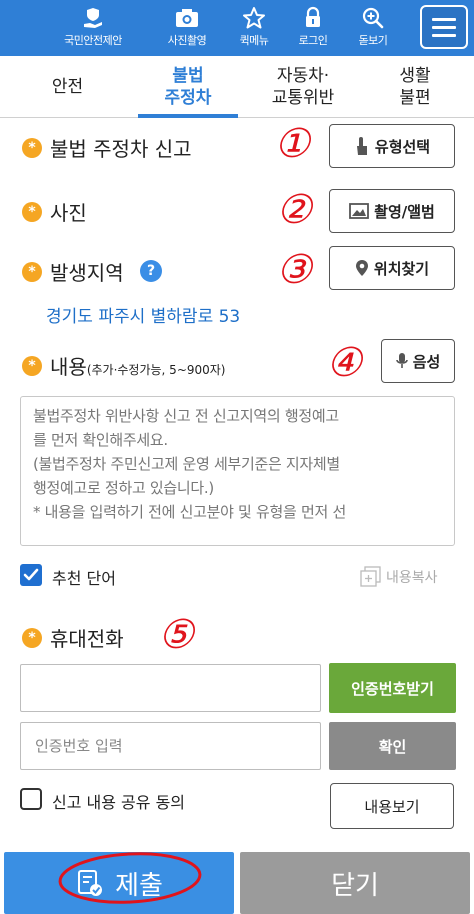  Describe the element at coordinates (361, 146) in the screenshot. I see `tap-finger-icon` at that location.